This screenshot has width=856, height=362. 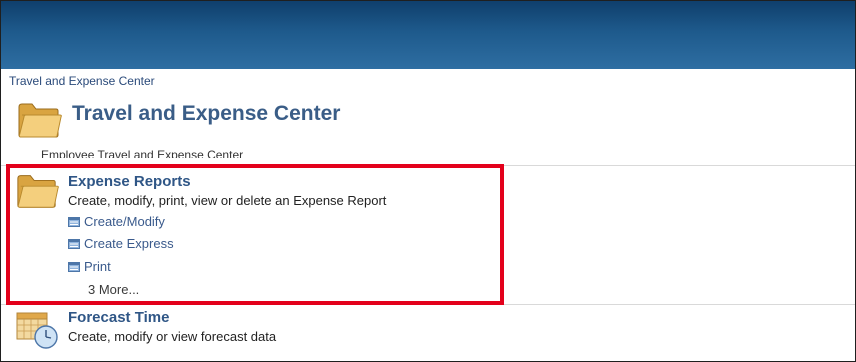 What do you see at coordinates (37, 330) in the screenshot?
I see `calendar-clock-icon` at bounding box center [37, 330].